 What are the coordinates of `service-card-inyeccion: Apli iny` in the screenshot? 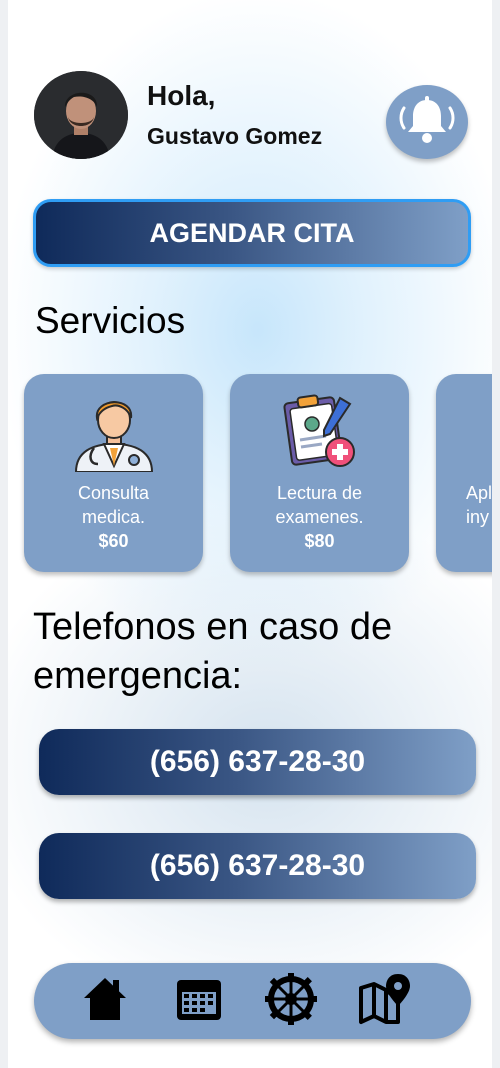 It's located at (464, 473).